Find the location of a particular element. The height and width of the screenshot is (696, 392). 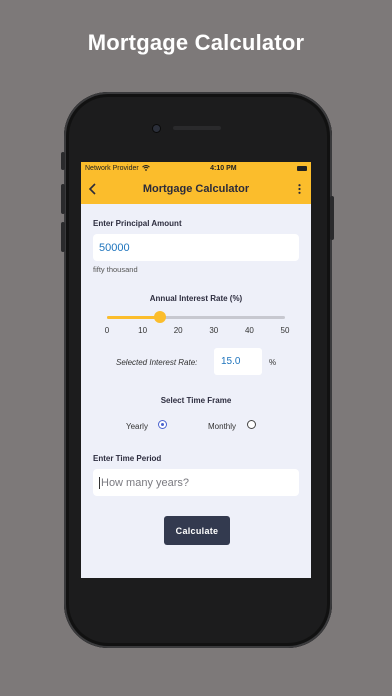

app-bar-title: Mortgage Calculator is located at coordinates (196, 189).